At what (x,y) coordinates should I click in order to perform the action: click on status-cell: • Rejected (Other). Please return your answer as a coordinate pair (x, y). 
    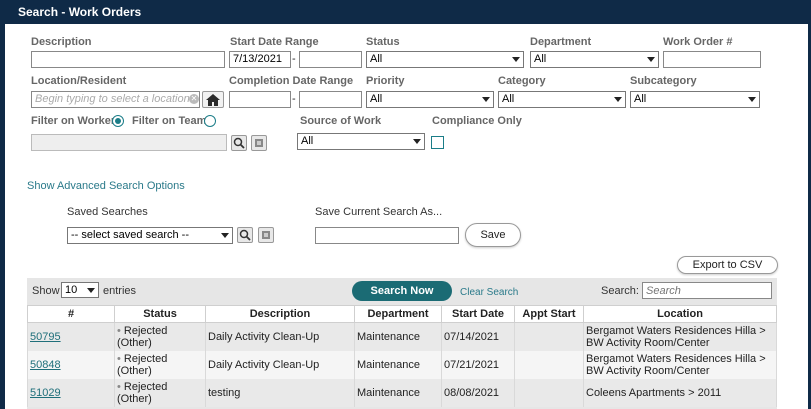
    Looking at the image, I should click on (160, 393).